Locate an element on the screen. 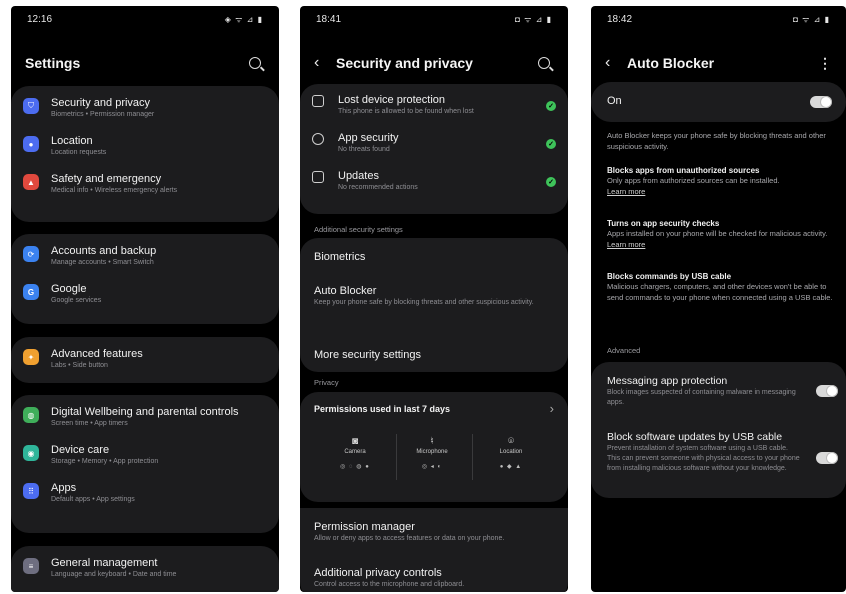 The image size is (846, 594). item-title: Permission manager is located at coordinates (364, 527).